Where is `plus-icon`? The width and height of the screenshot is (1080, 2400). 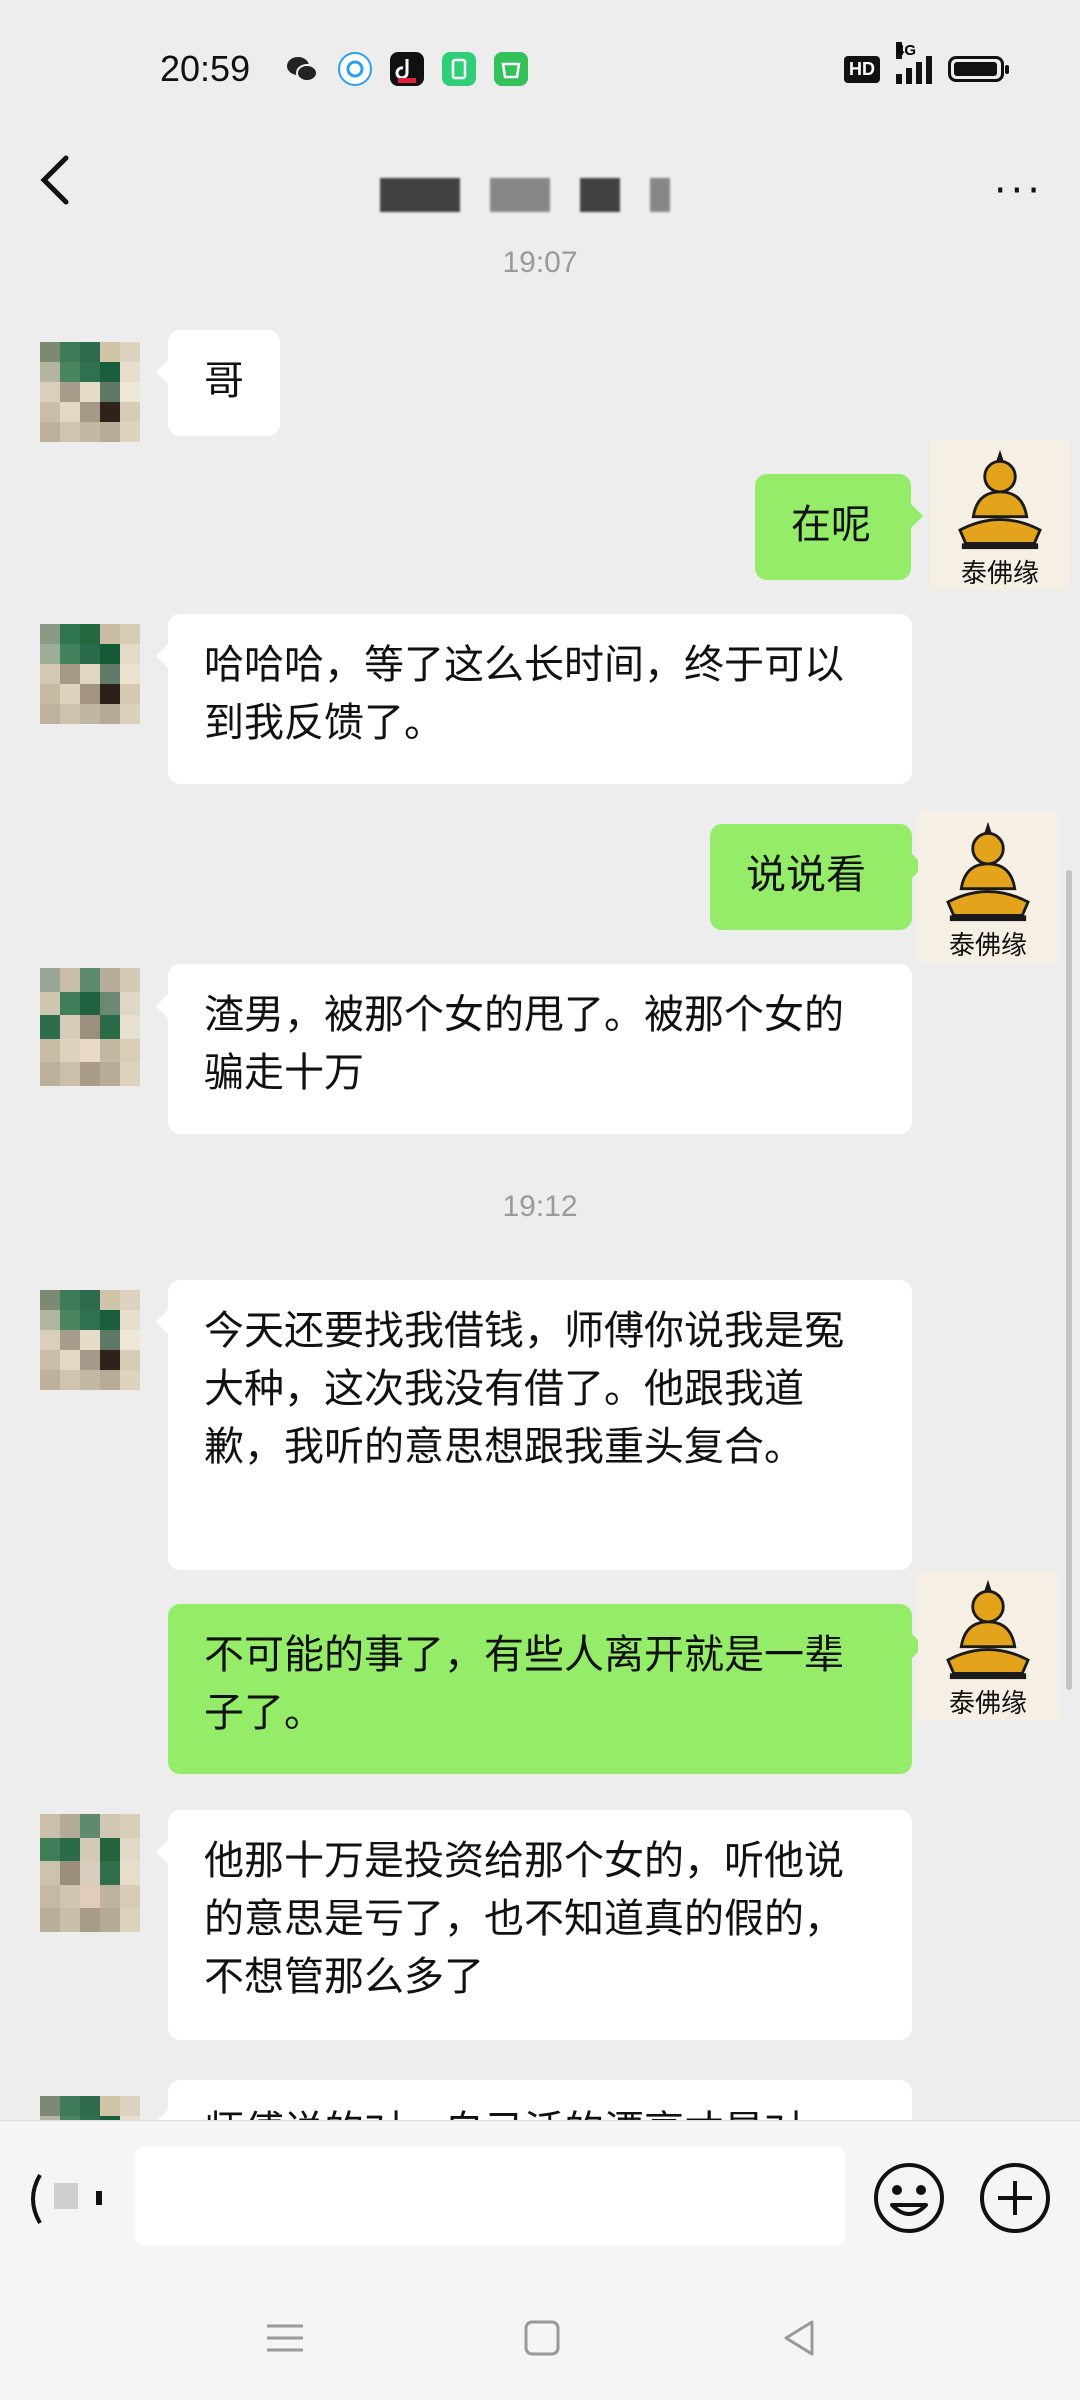
plus-icon is located at coordinates (1015, 2198).